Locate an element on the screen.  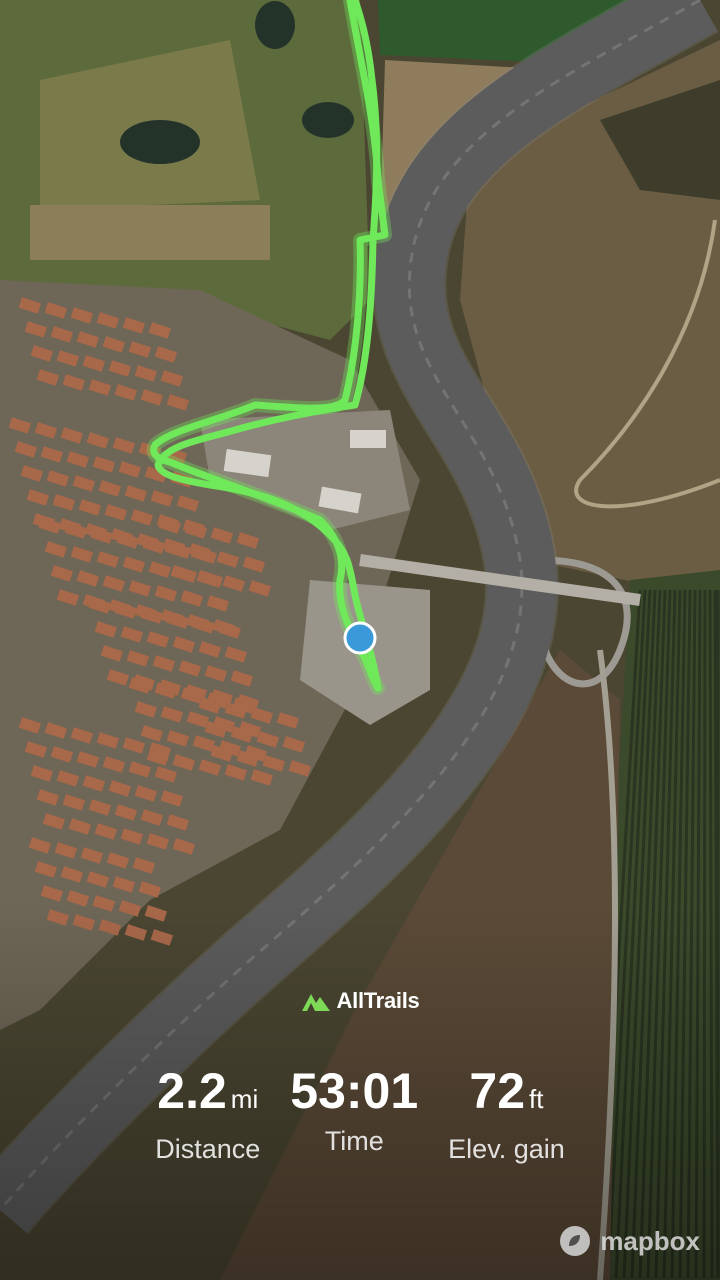
current-location-marker is located at coordinates (360, 638).